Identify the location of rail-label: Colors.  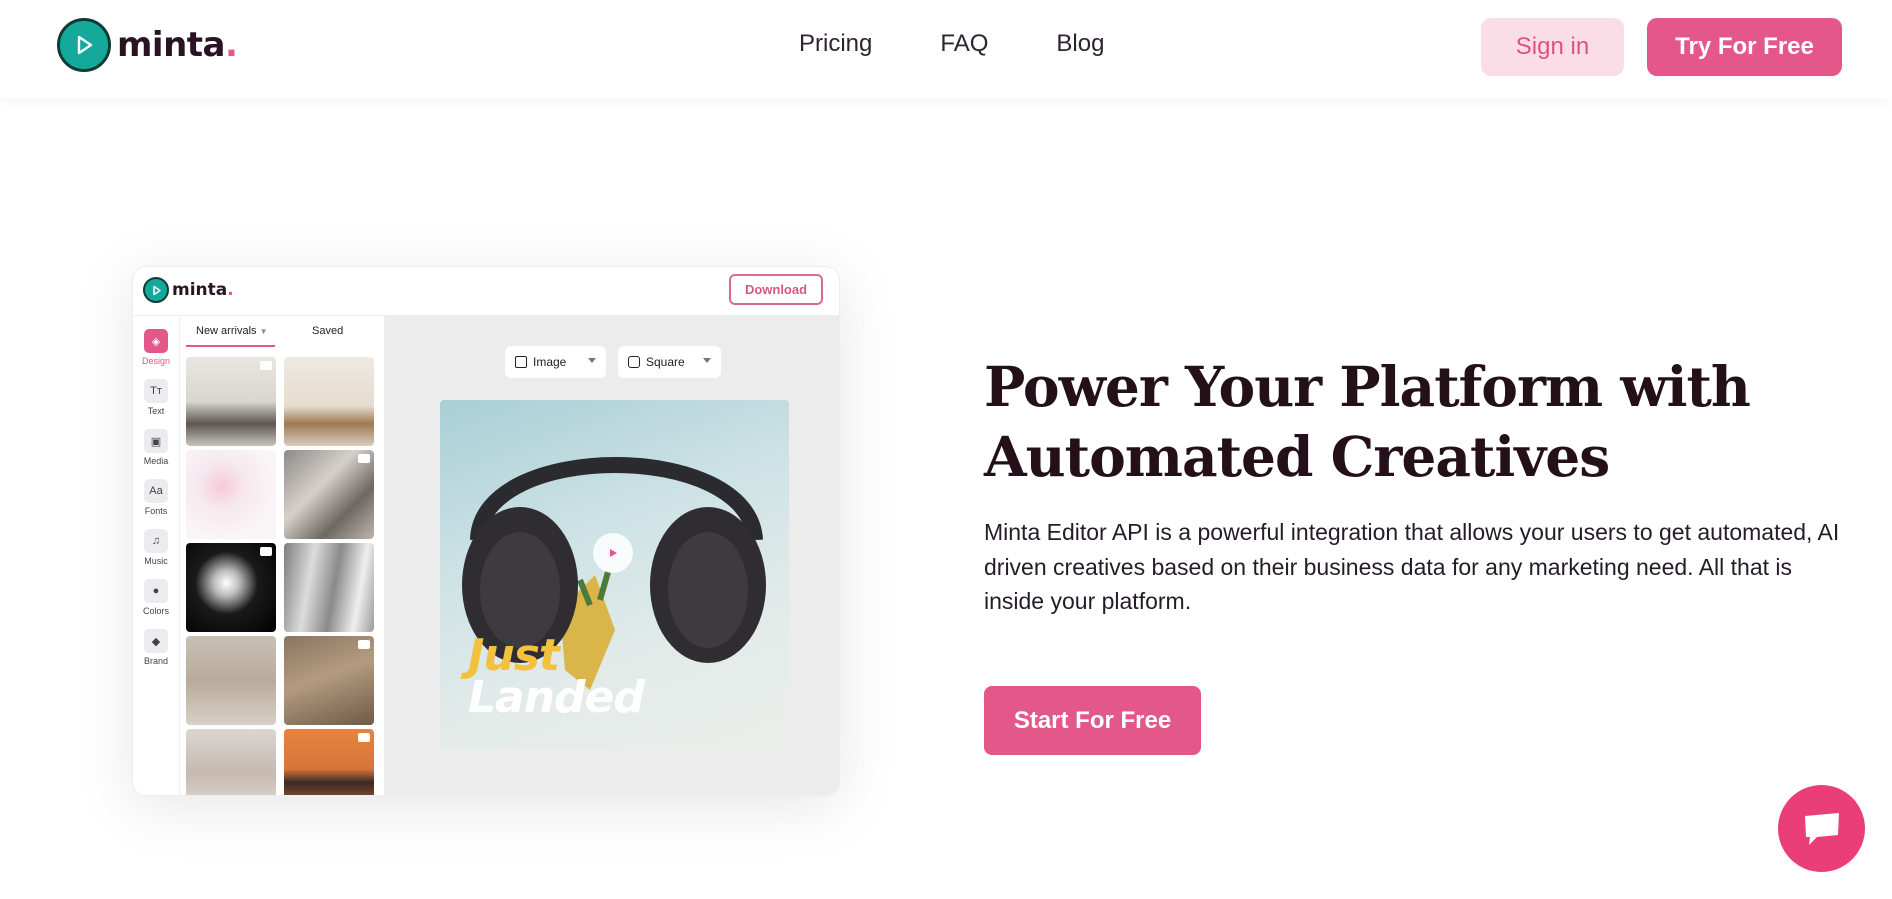
(155, 611).